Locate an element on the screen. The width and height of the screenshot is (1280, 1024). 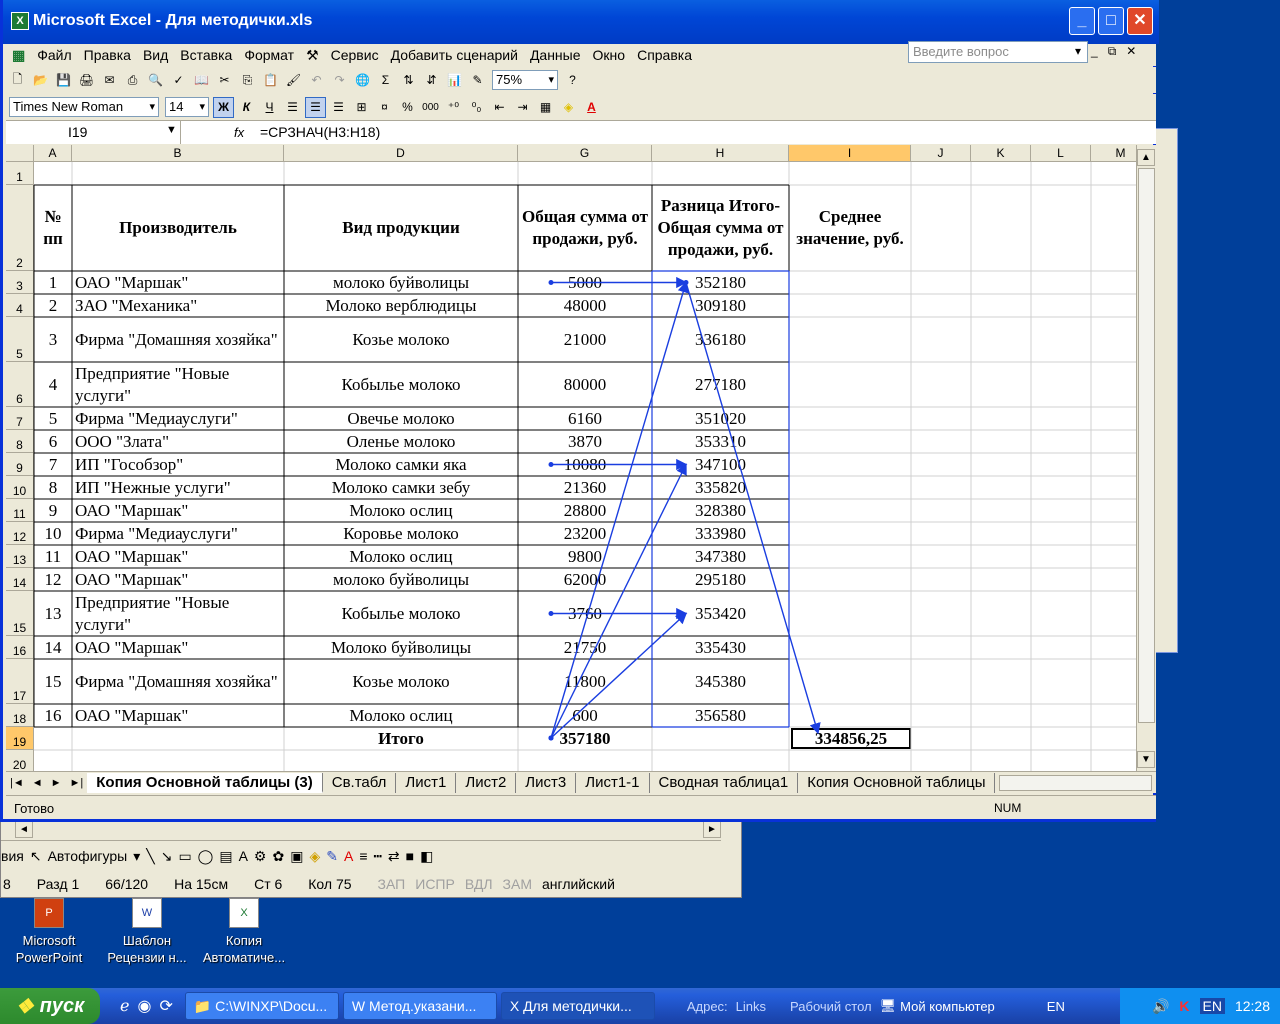
diff-cell: 336180 is located at coordinates (720, 339).